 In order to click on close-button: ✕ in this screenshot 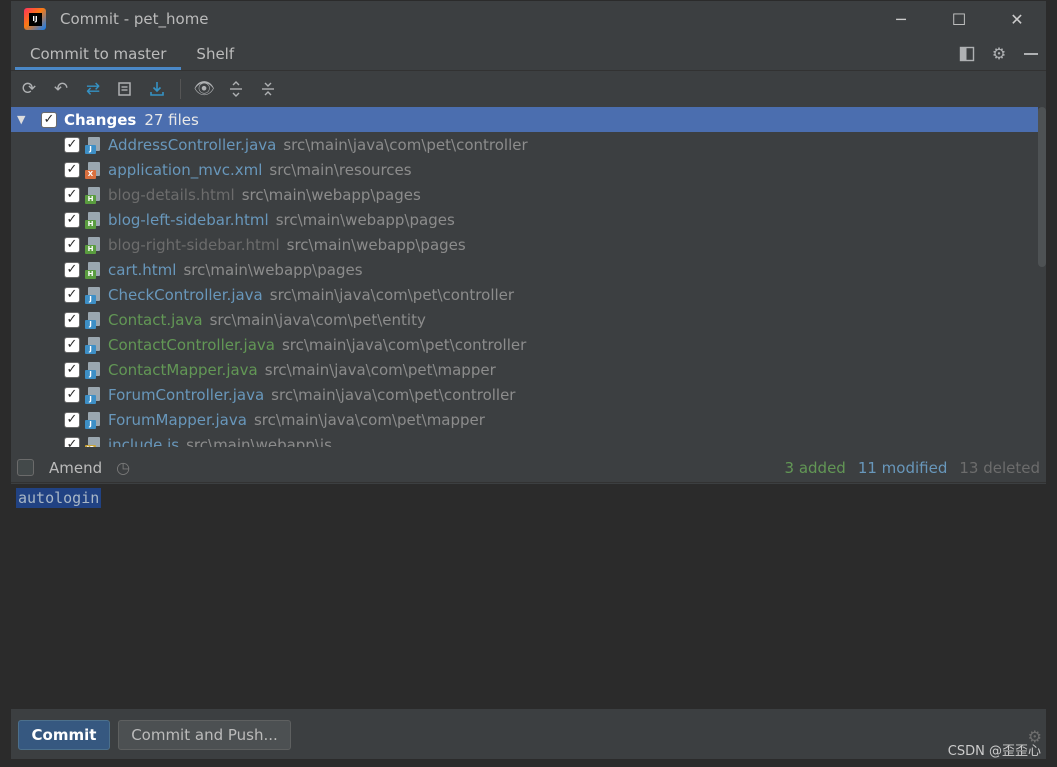, I will do `click(1017, 19)`.